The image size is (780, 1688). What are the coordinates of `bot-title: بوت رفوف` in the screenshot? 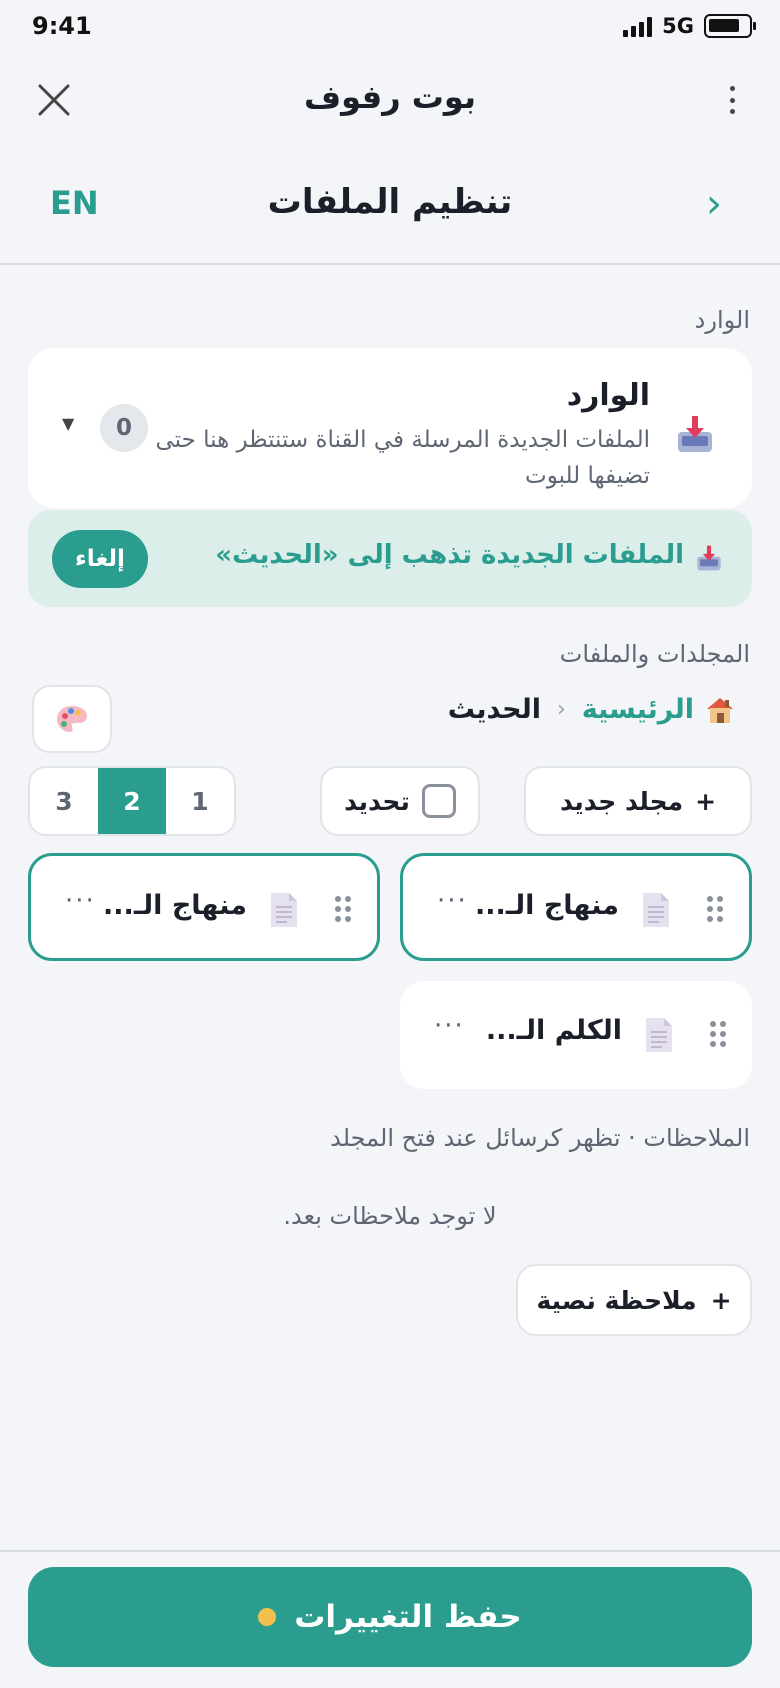 It's located at (390, 97).